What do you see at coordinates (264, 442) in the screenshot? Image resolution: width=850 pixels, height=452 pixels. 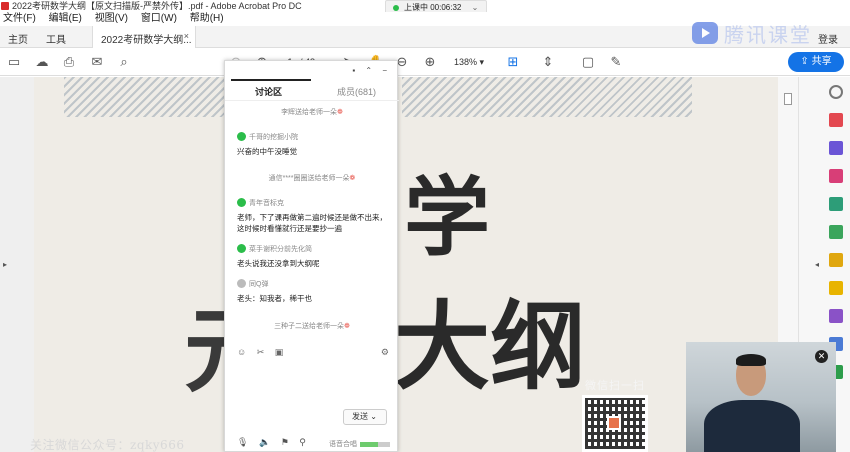 I see `speaker-icon: 🔈` at bounding box center [264, 442].